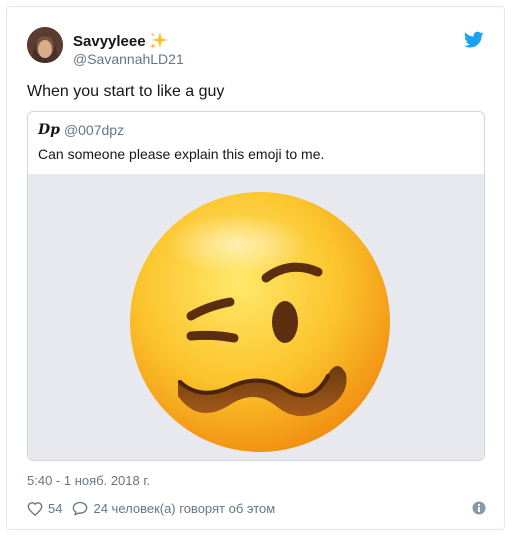 This screenshot has height=539, width=513. I want to click on like-count: 54, so click(55, 508).